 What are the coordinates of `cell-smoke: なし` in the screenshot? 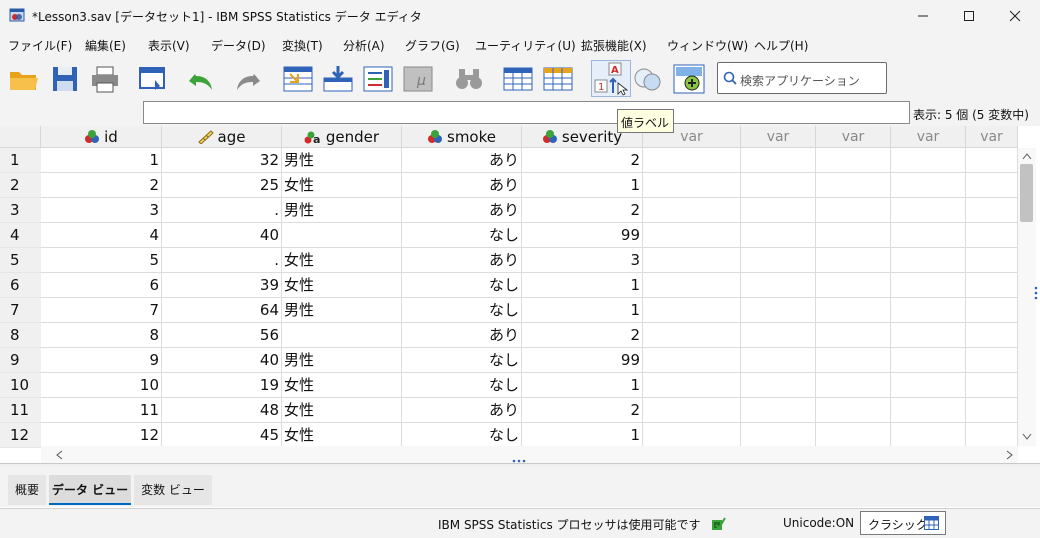 It's located at (462, 435).